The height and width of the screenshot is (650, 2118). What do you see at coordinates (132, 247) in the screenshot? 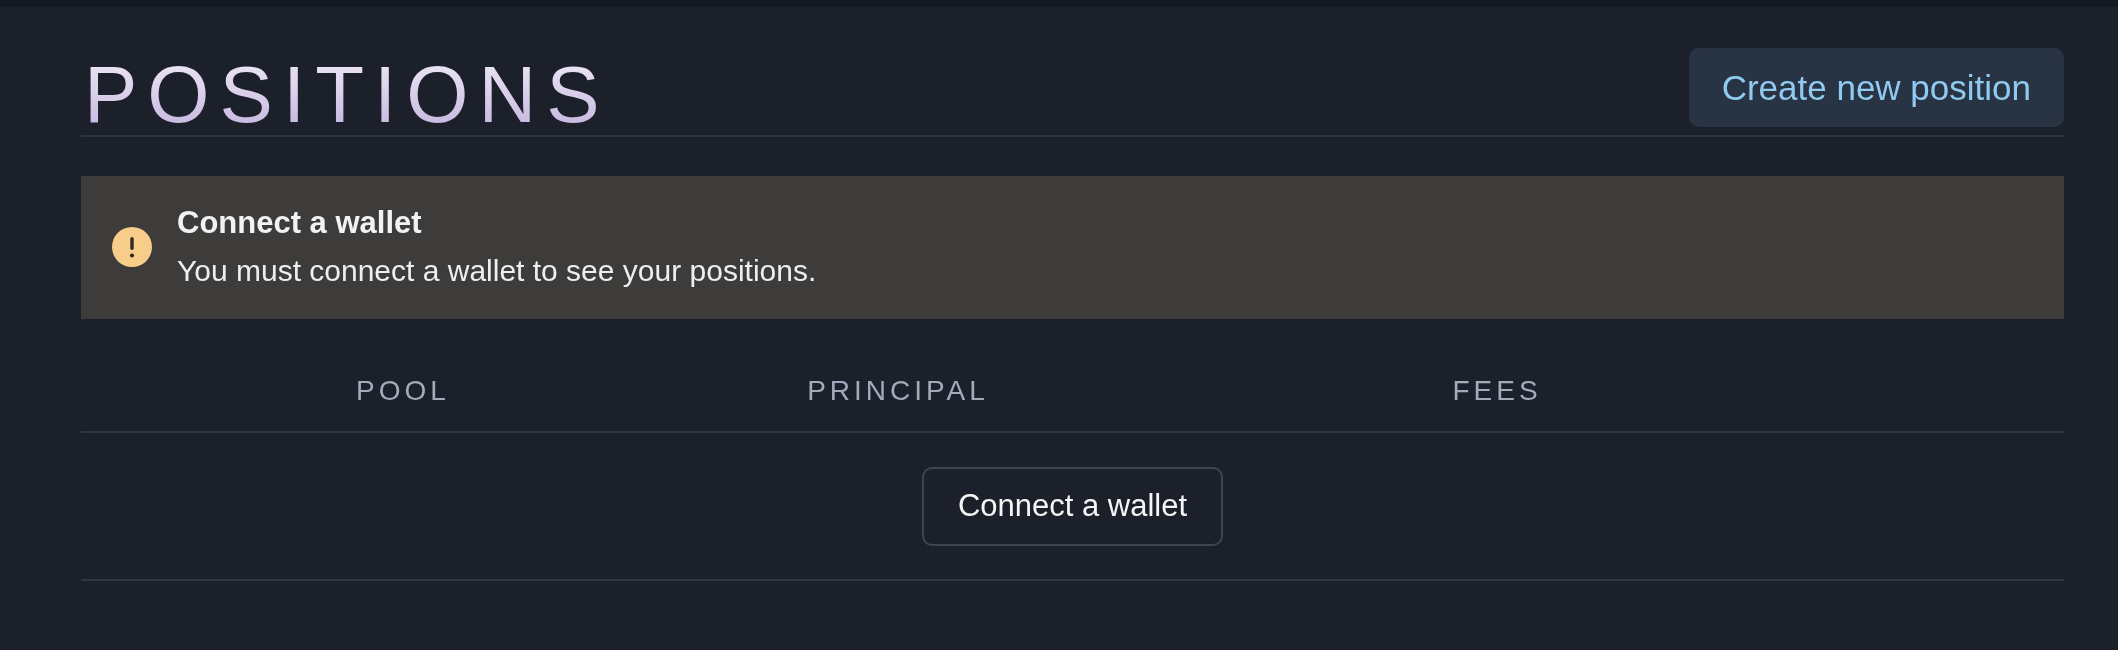
I see `warning-icon` at bounding box center [132, 247].